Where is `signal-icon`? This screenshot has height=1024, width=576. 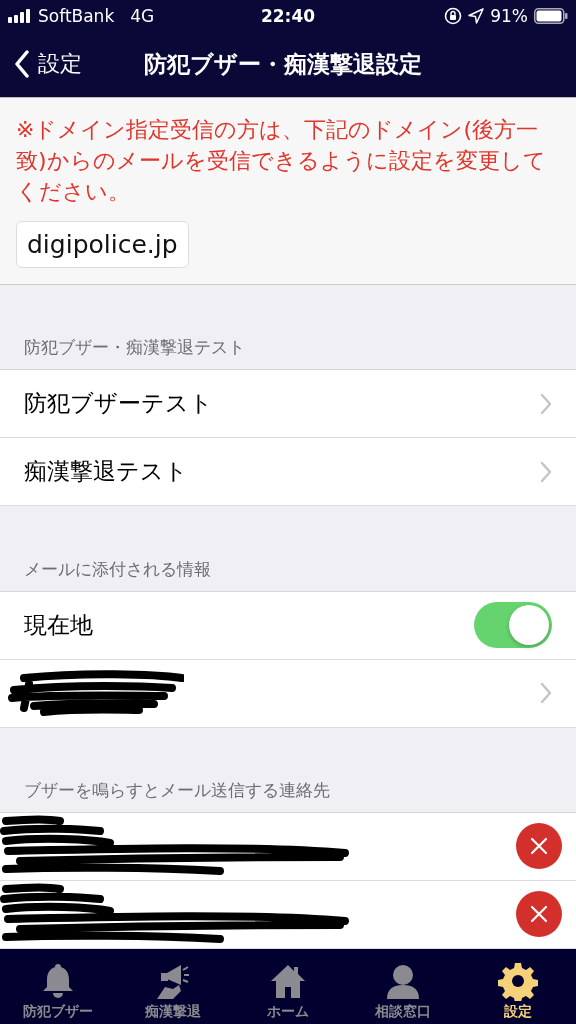 signal-icon is located at coordinates (20, 15).